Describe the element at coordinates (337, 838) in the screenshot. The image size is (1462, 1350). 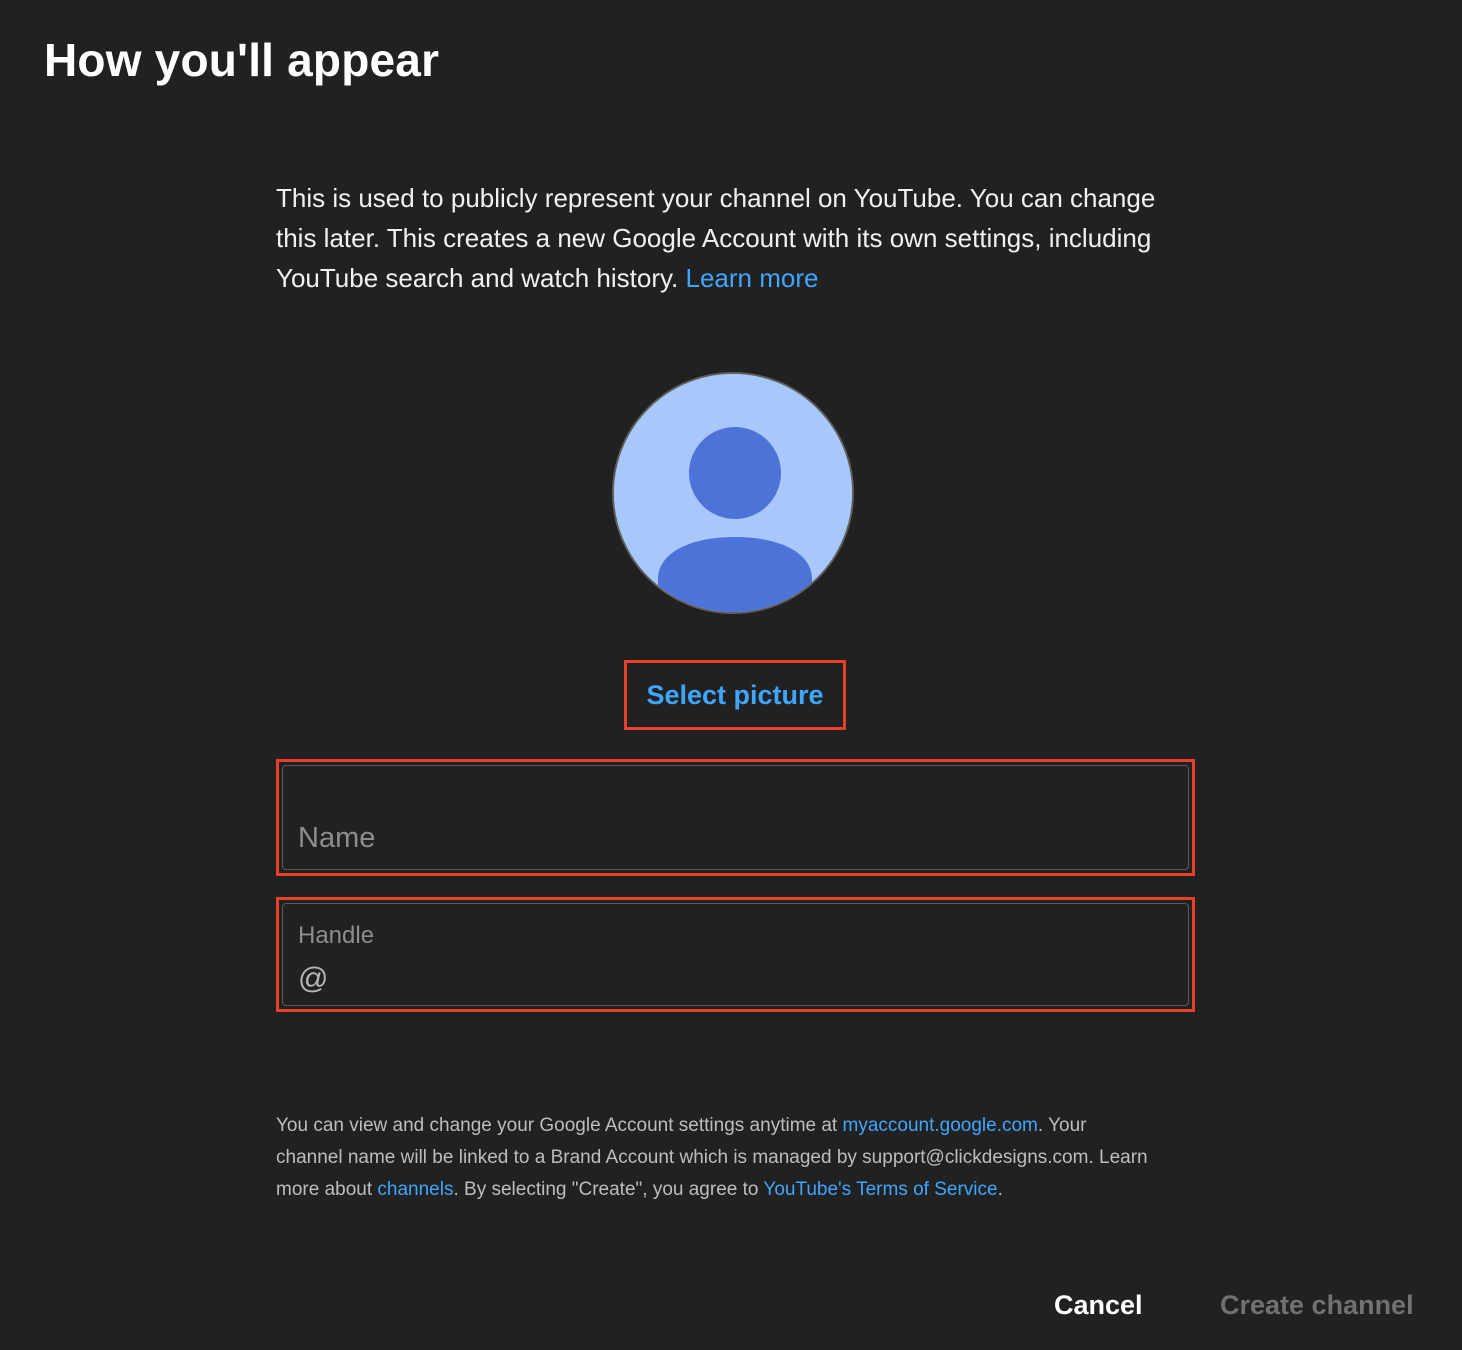
I see `name-placeholder: Name` at that location.